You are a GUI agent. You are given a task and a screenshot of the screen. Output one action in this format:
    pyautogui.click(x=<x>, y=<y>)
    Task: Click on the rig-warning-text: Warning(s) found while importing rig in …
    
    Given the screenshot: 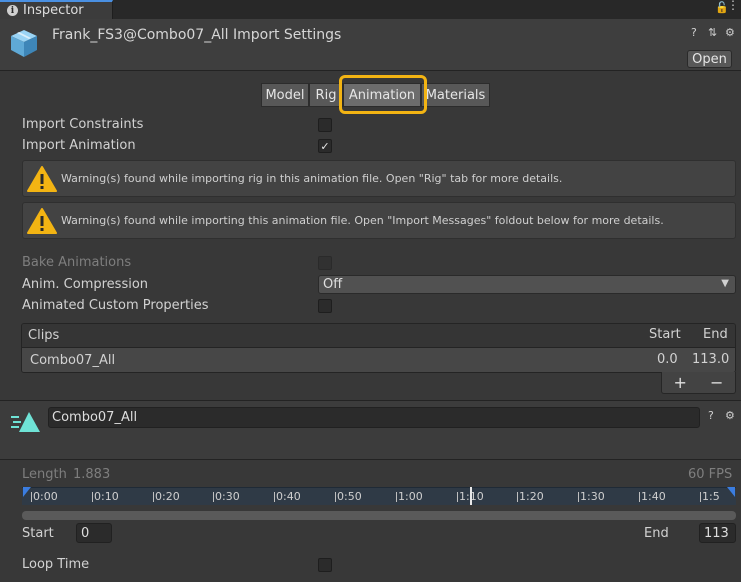 What is the action you would take?
    pyautogui.click(x=312, y=178)
    